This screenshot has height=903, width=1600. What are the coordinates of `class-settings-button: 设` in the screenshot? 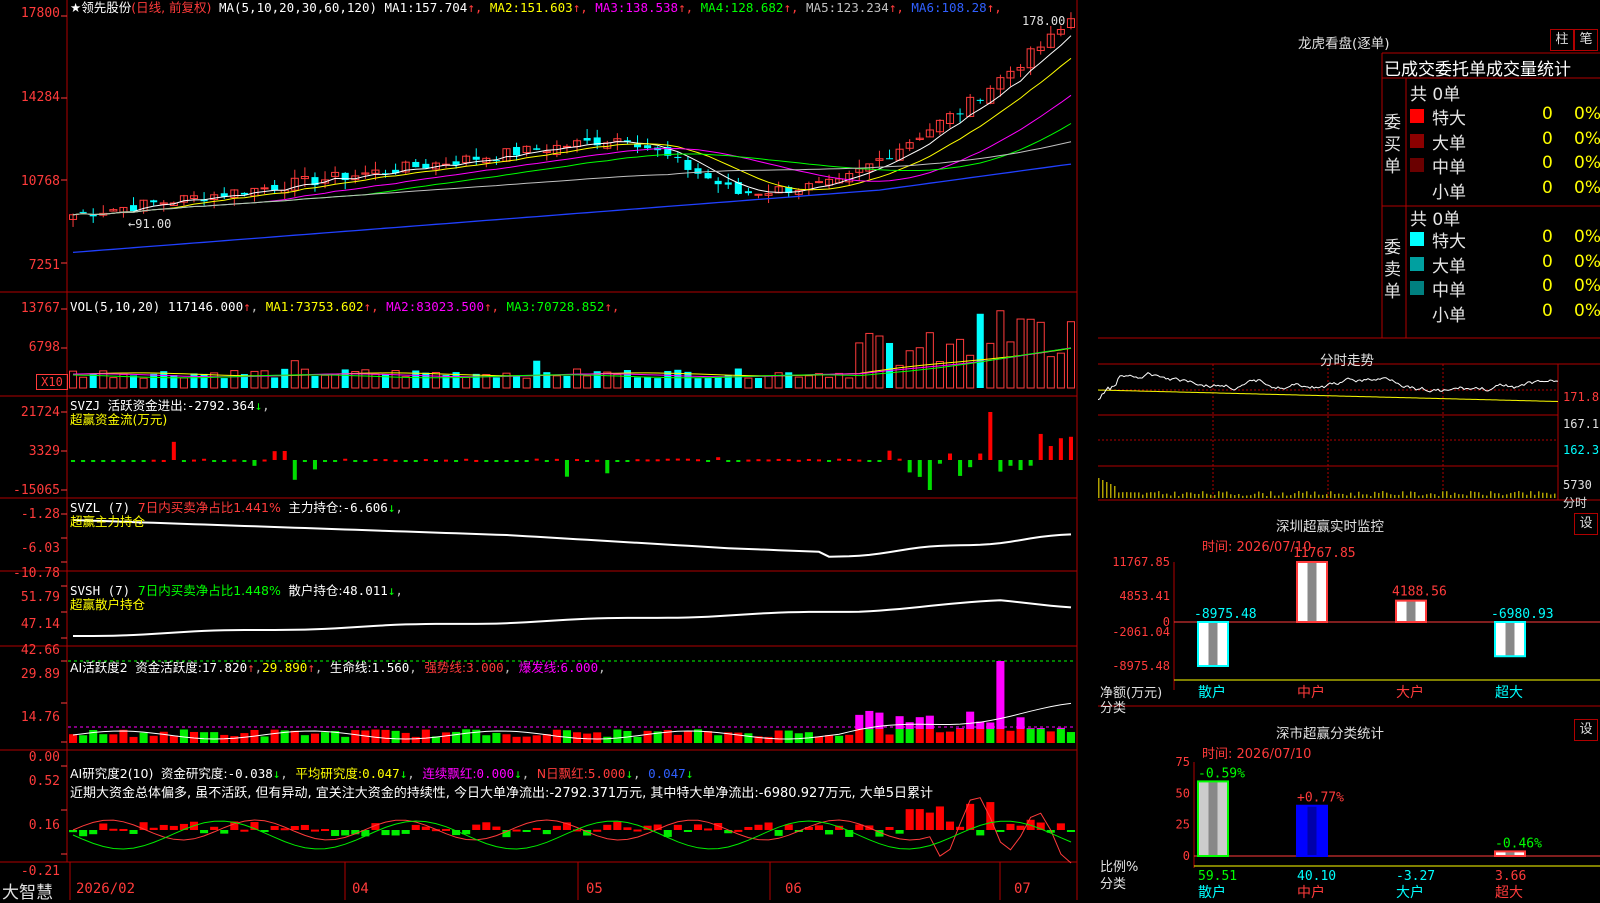 It's located at (1586, 730).